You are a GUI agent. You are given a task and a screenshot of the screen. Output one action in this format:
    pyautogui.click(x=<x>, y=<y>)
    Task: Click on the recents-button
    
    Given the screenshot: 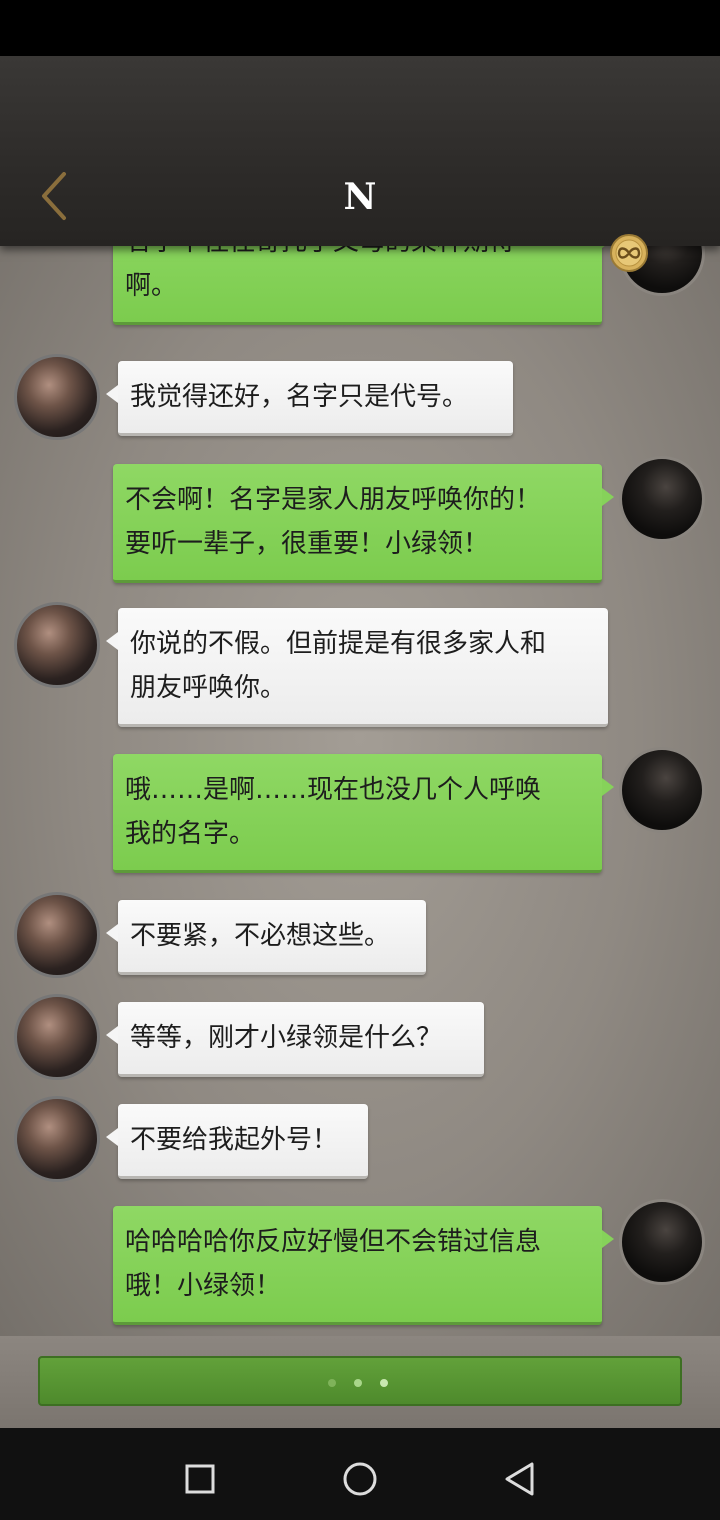 What is the action you would take?
    pyautogui.click(x=200, y=1478)
    